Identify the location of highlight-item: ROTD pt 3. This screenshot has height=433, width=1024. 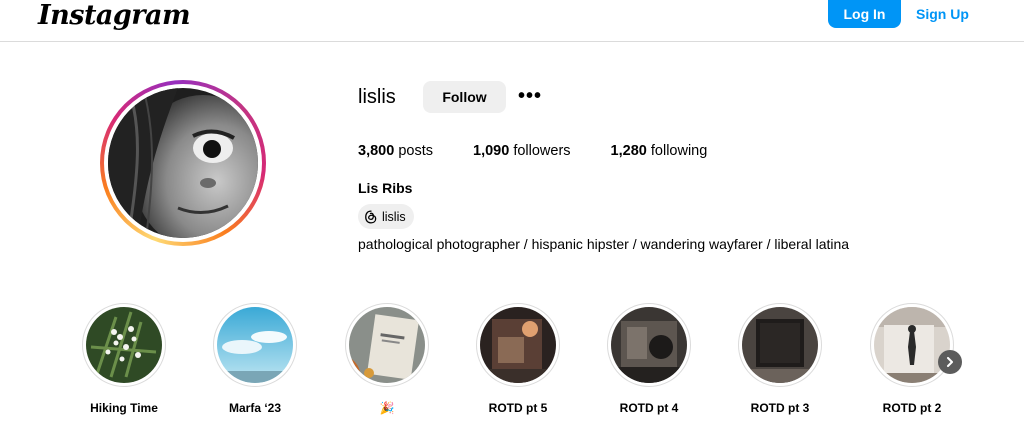
(780, 359).